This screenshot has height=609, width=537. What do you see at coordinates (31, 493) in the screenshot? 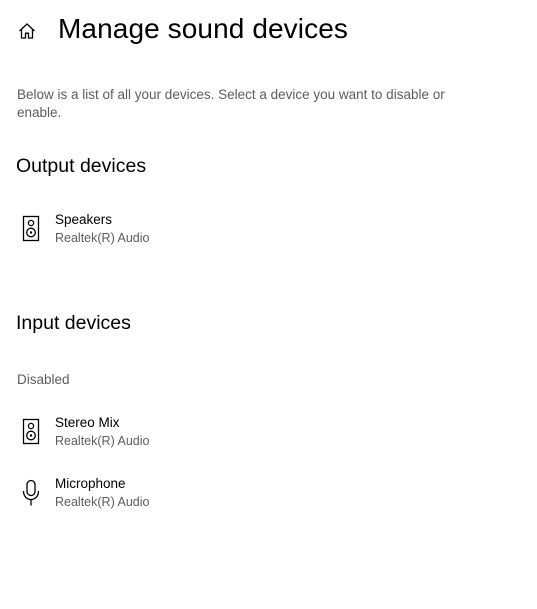
I see `microphone-icon` at bounding box center [31, 493].